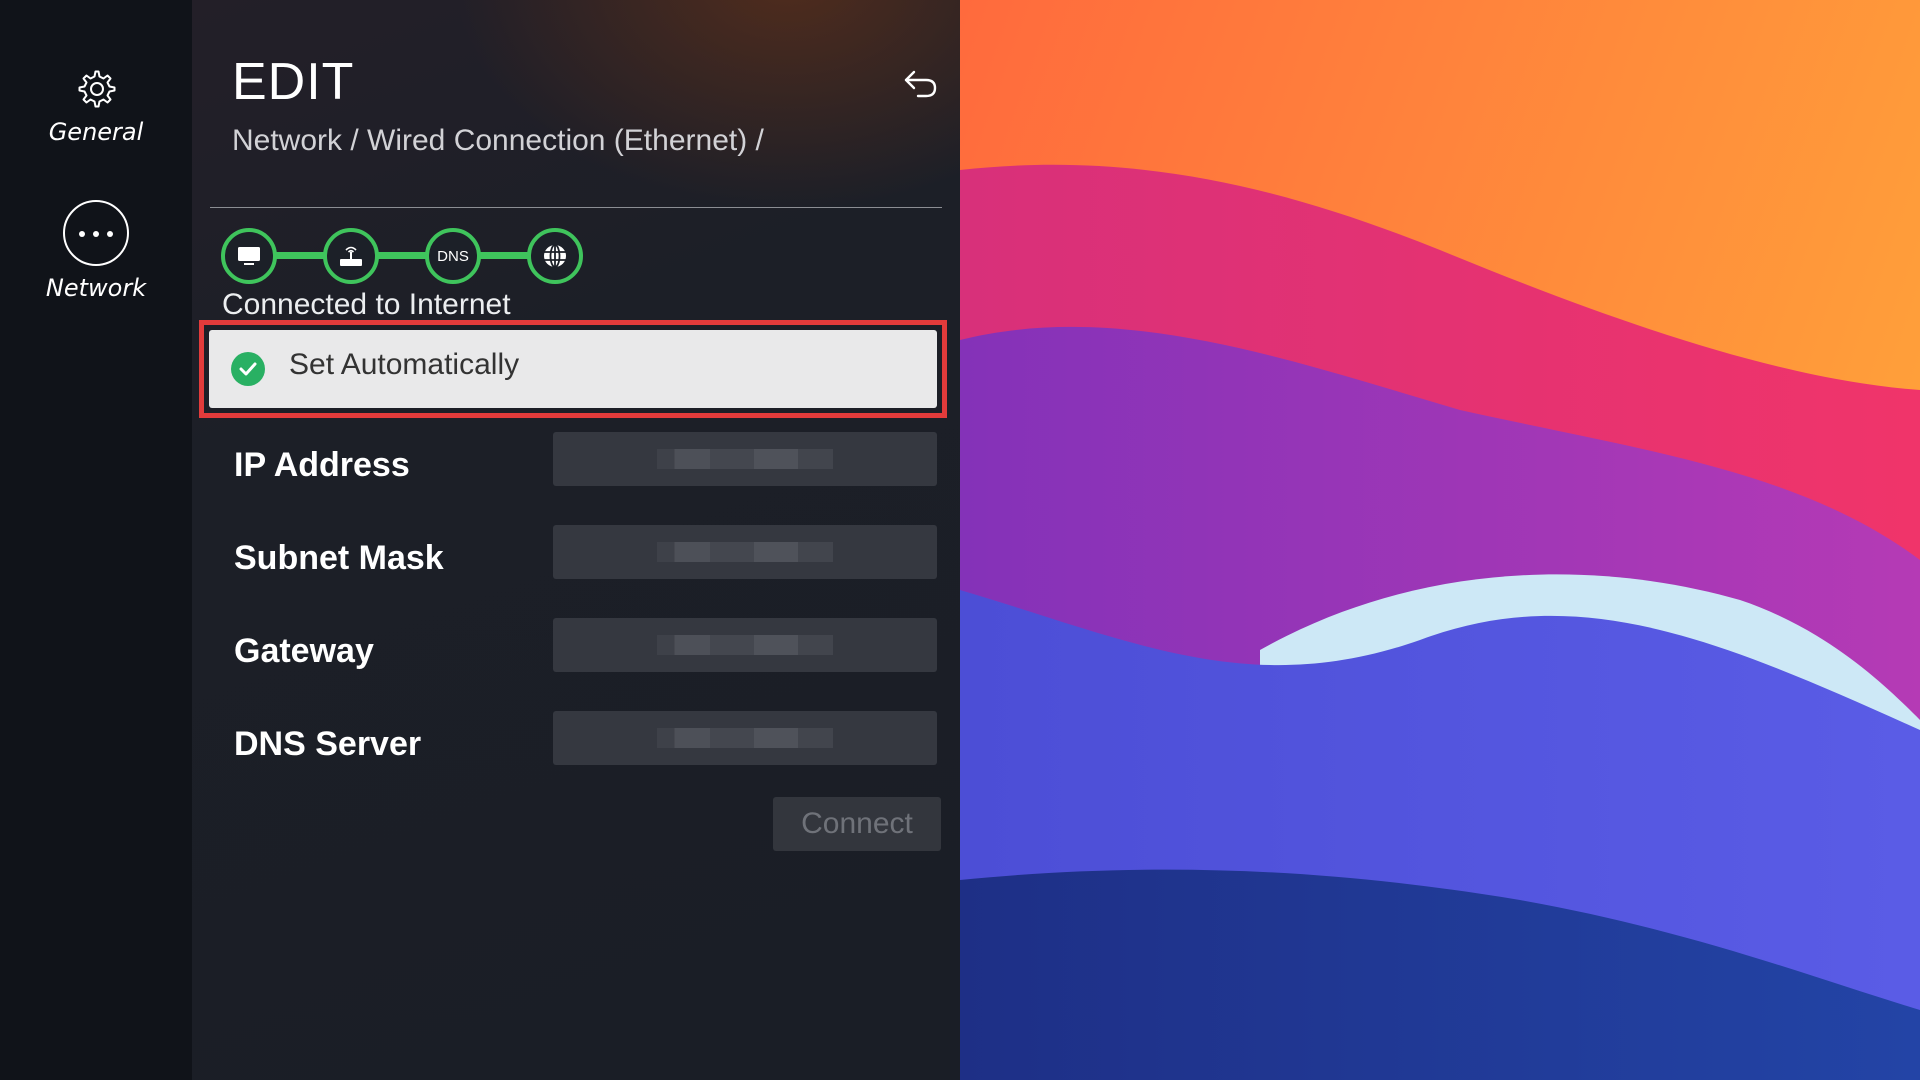 This screenshot has width=1920, height=1080. What do you see at coordinates (96, 132) in the screenshot?
I see `sidebar-item-general-label: General` at bounding box center [96, 132].